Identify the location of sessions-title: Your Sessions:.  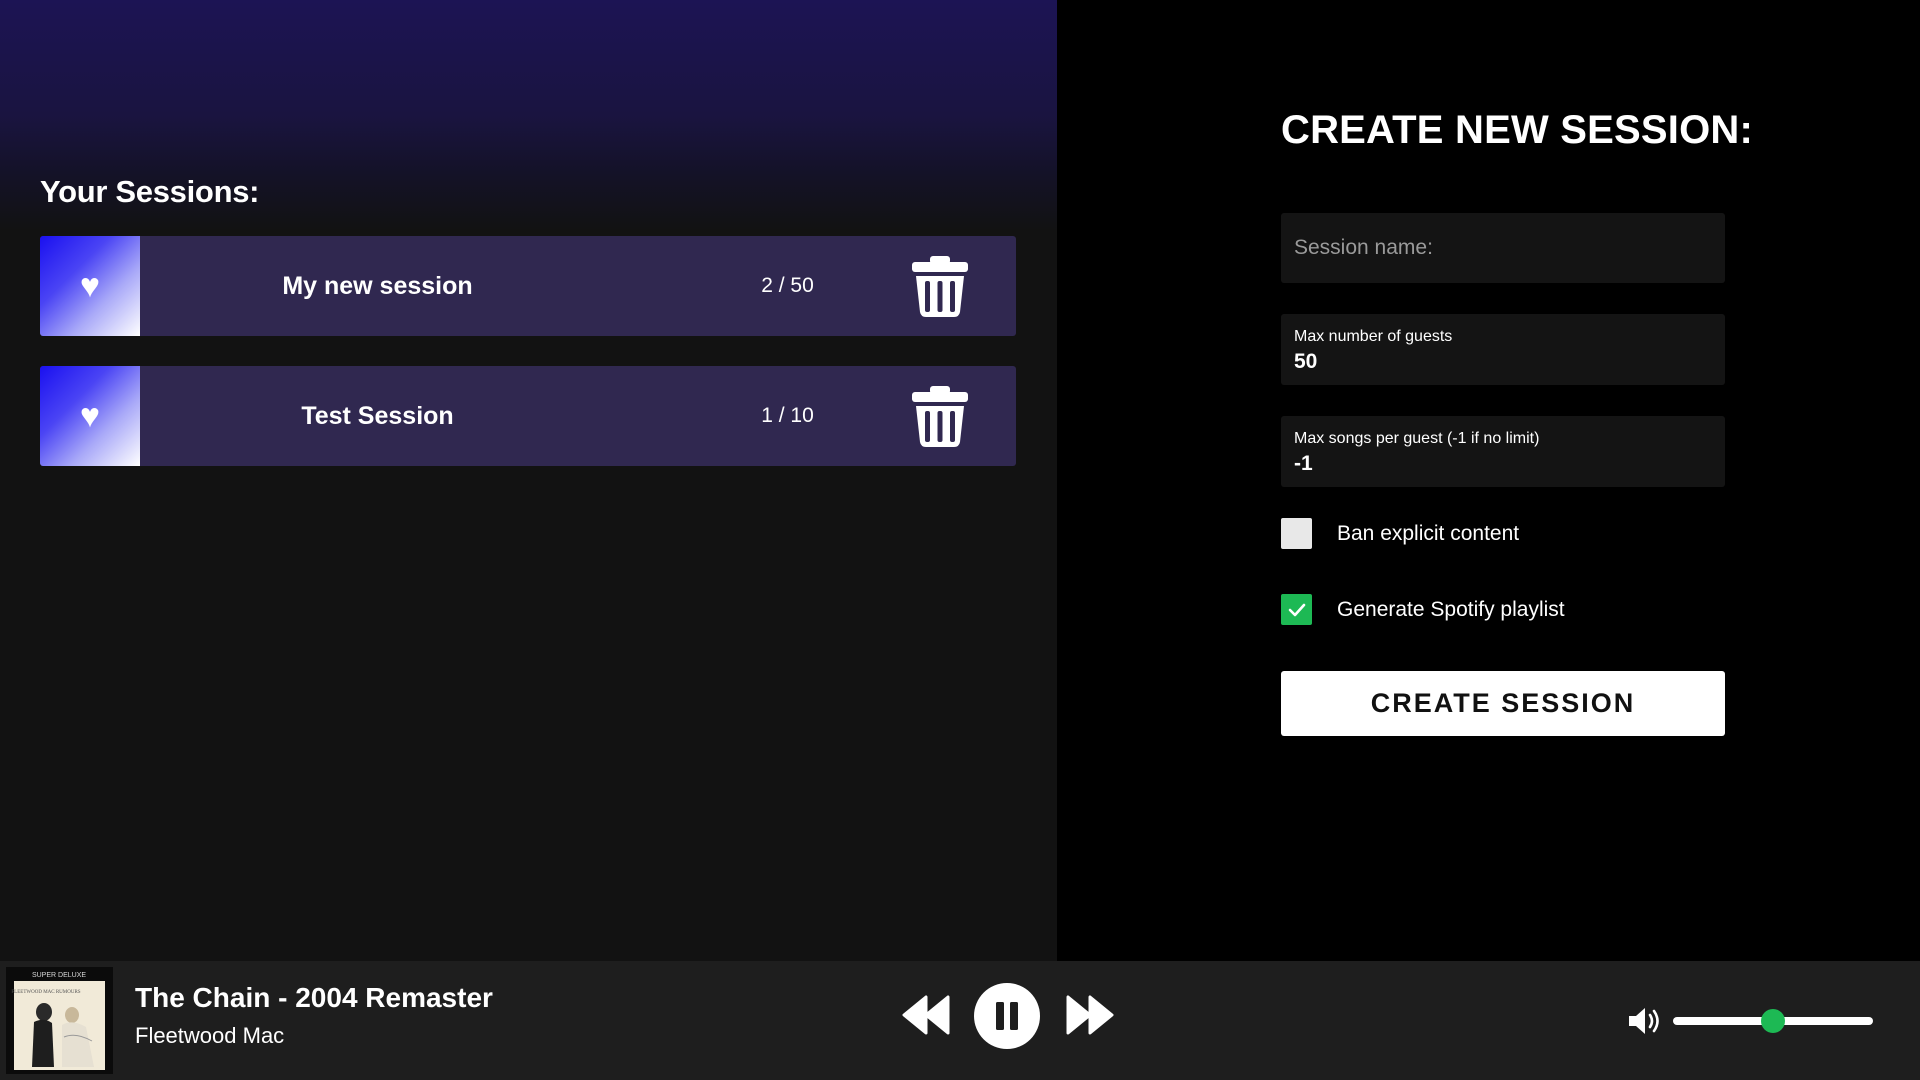
(150, 191).